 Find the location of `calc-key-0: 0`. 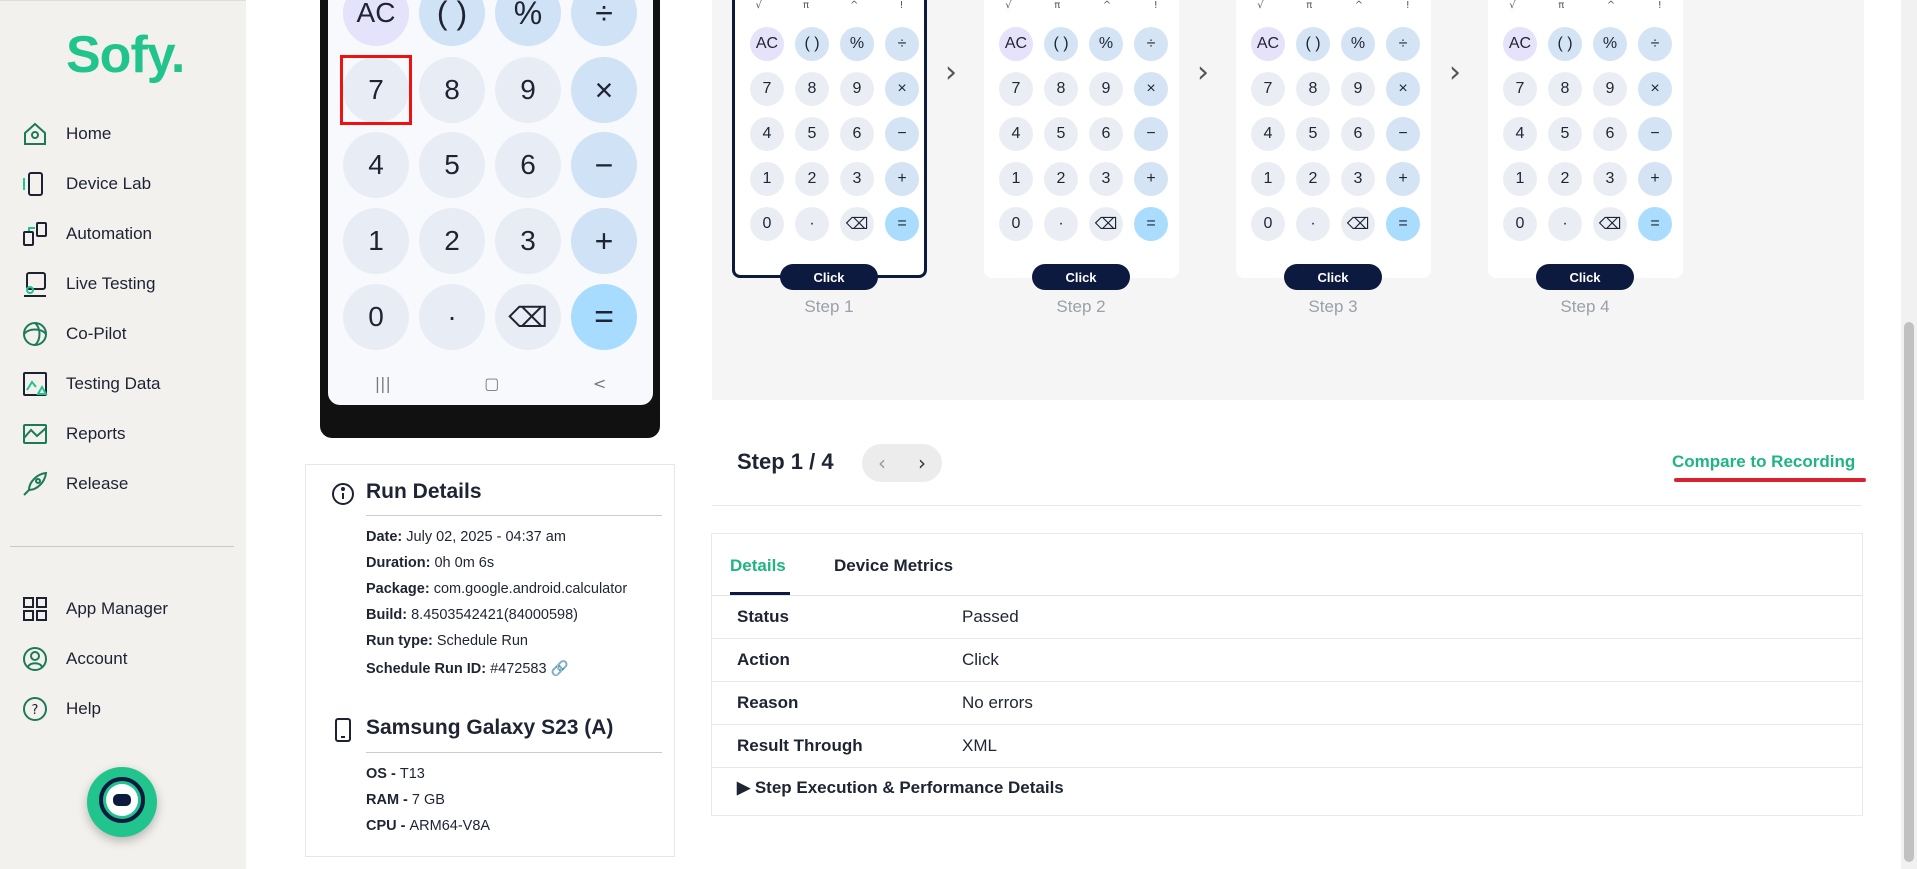

calc-key-0: 0 is located at coordinates (376, 317).